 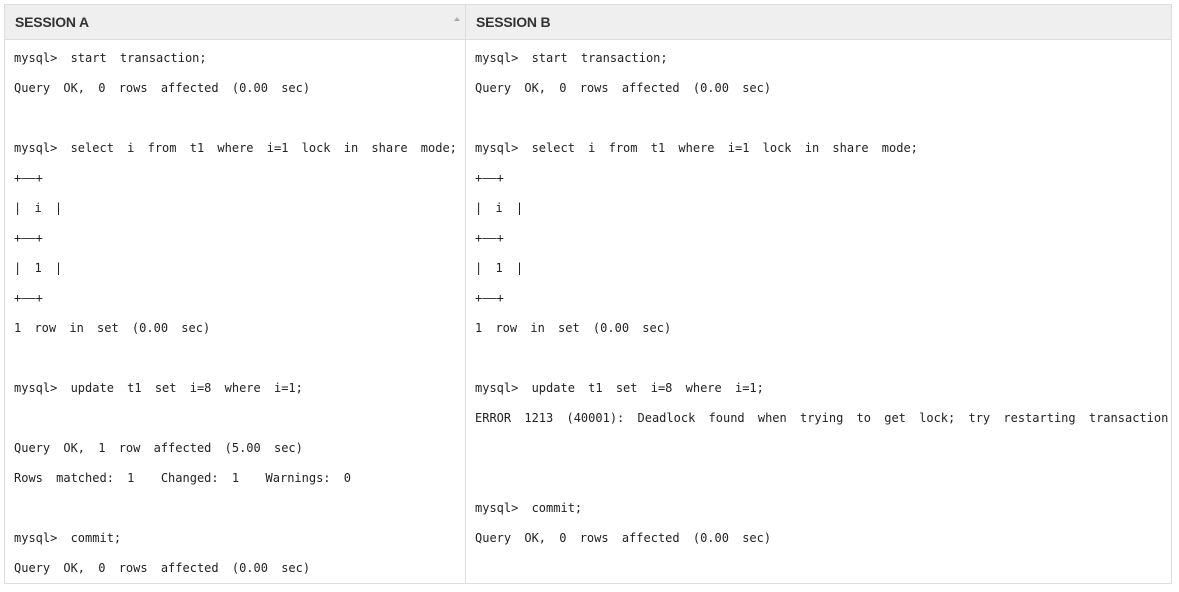 What do you see at coordinates (182, 478) in the screenshot?
I see `console-line: Rows matched: 1 Changed: 1 Warnings: 0` at bounding box center [182, 478].